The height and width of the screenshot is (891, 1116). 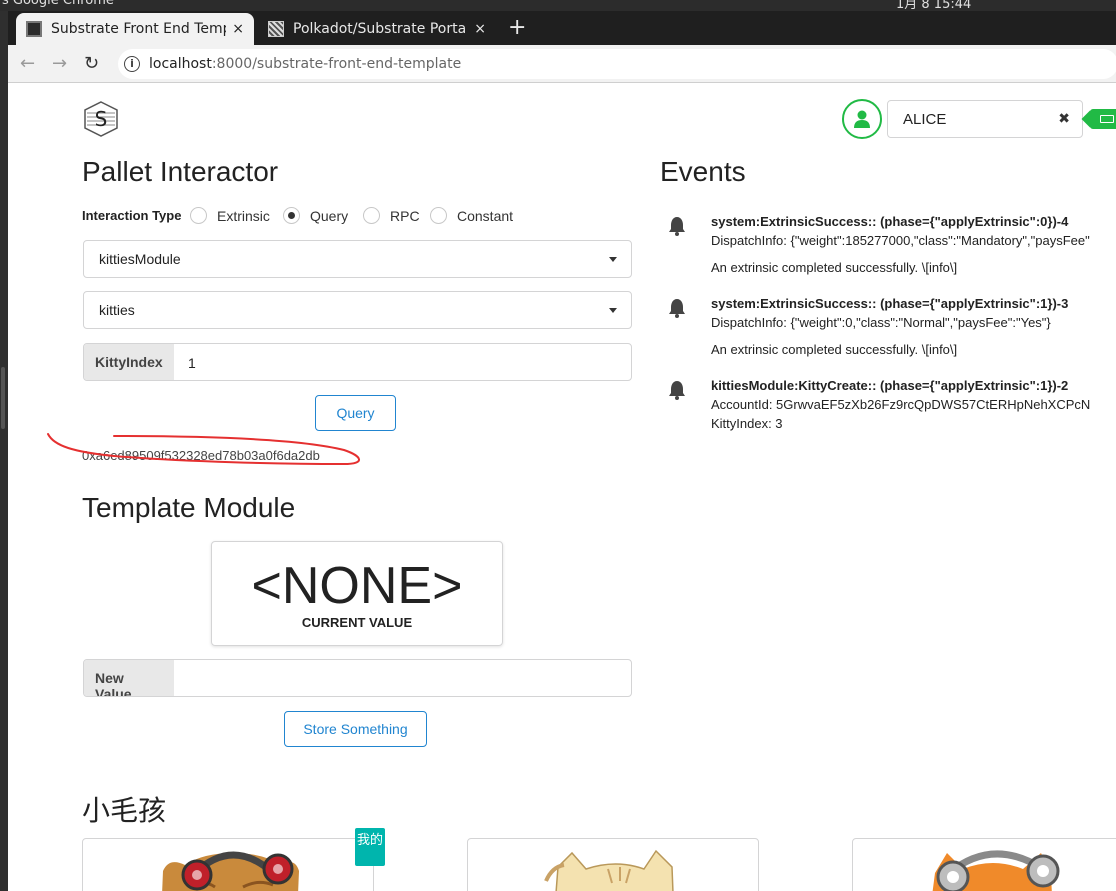 I want to click on radio-label: Query, so click(x=329, y=215).